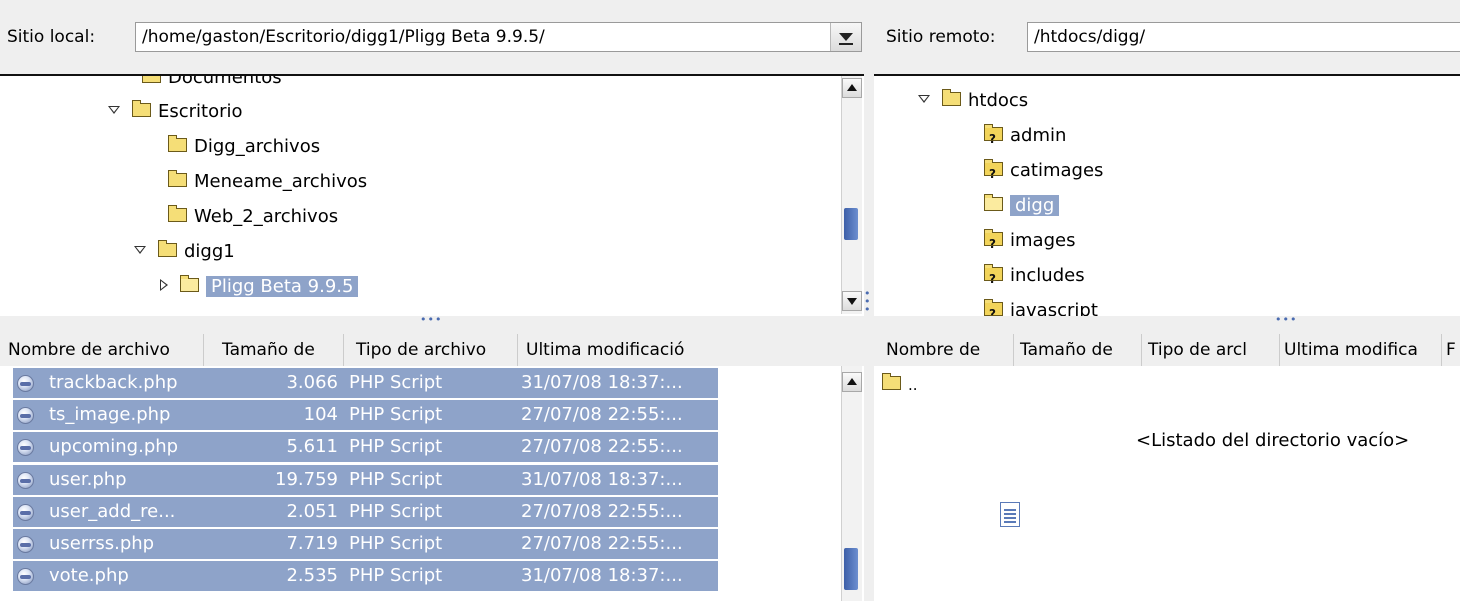  What do you see at coordinates (900, 385) in the screenshot?
I see `parent-directory-entry: ..` at bounding box center [900, 385].